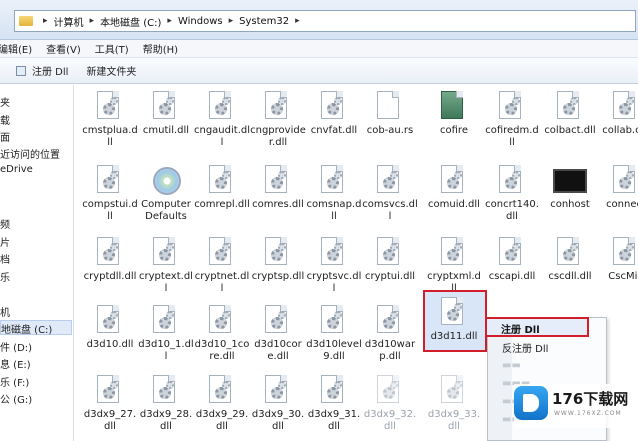 The width and height of the screenshot is (638, 441). What do you see at coordinates (36, 328) in the screenshot?
I see `nav-item-local-disk-c: 地磁盘 (C:)` at bounding box center [36, 328].